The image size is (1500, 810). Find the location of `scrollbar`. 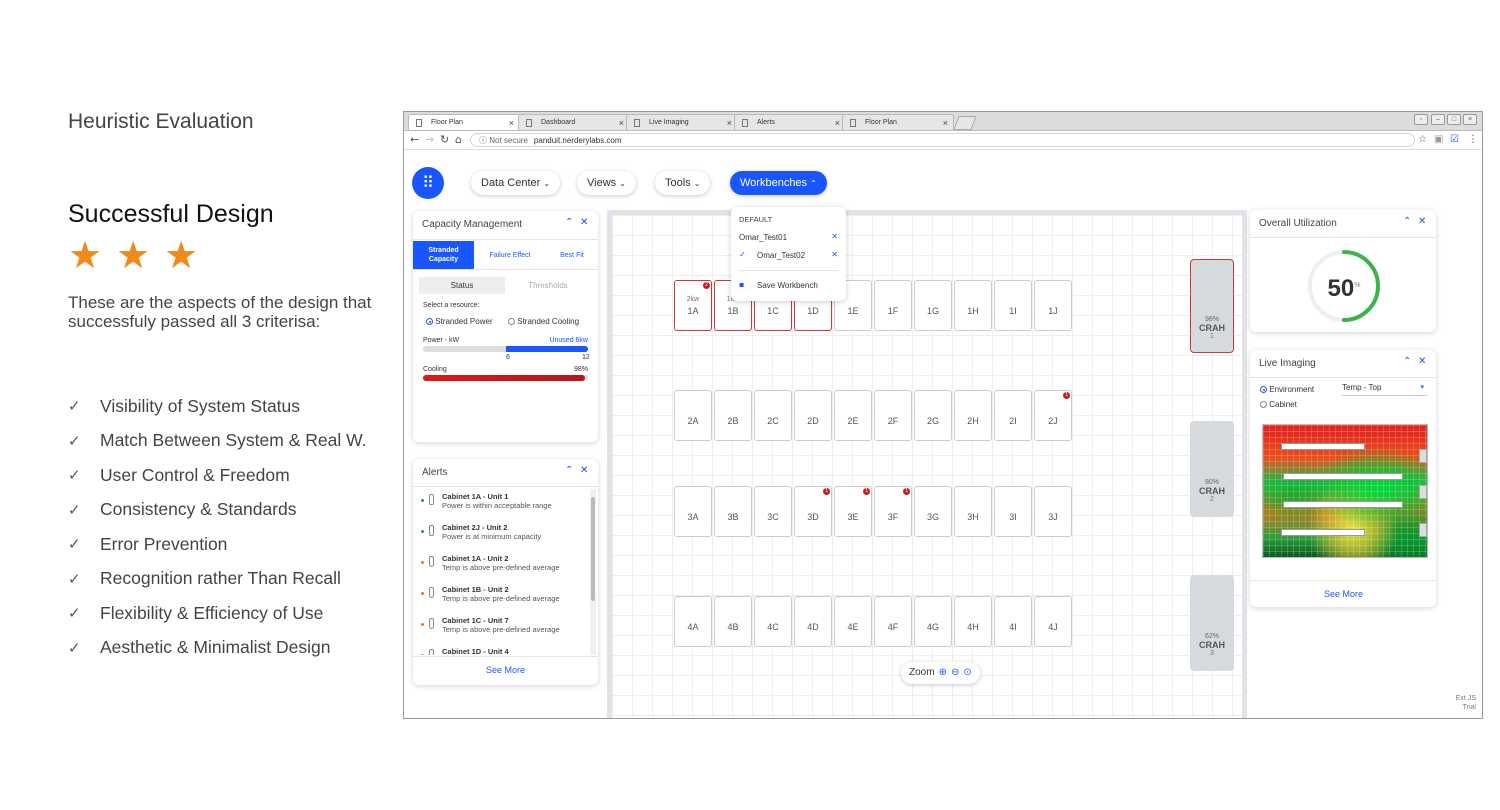

scrollbar is located at coordinates (593, 572).